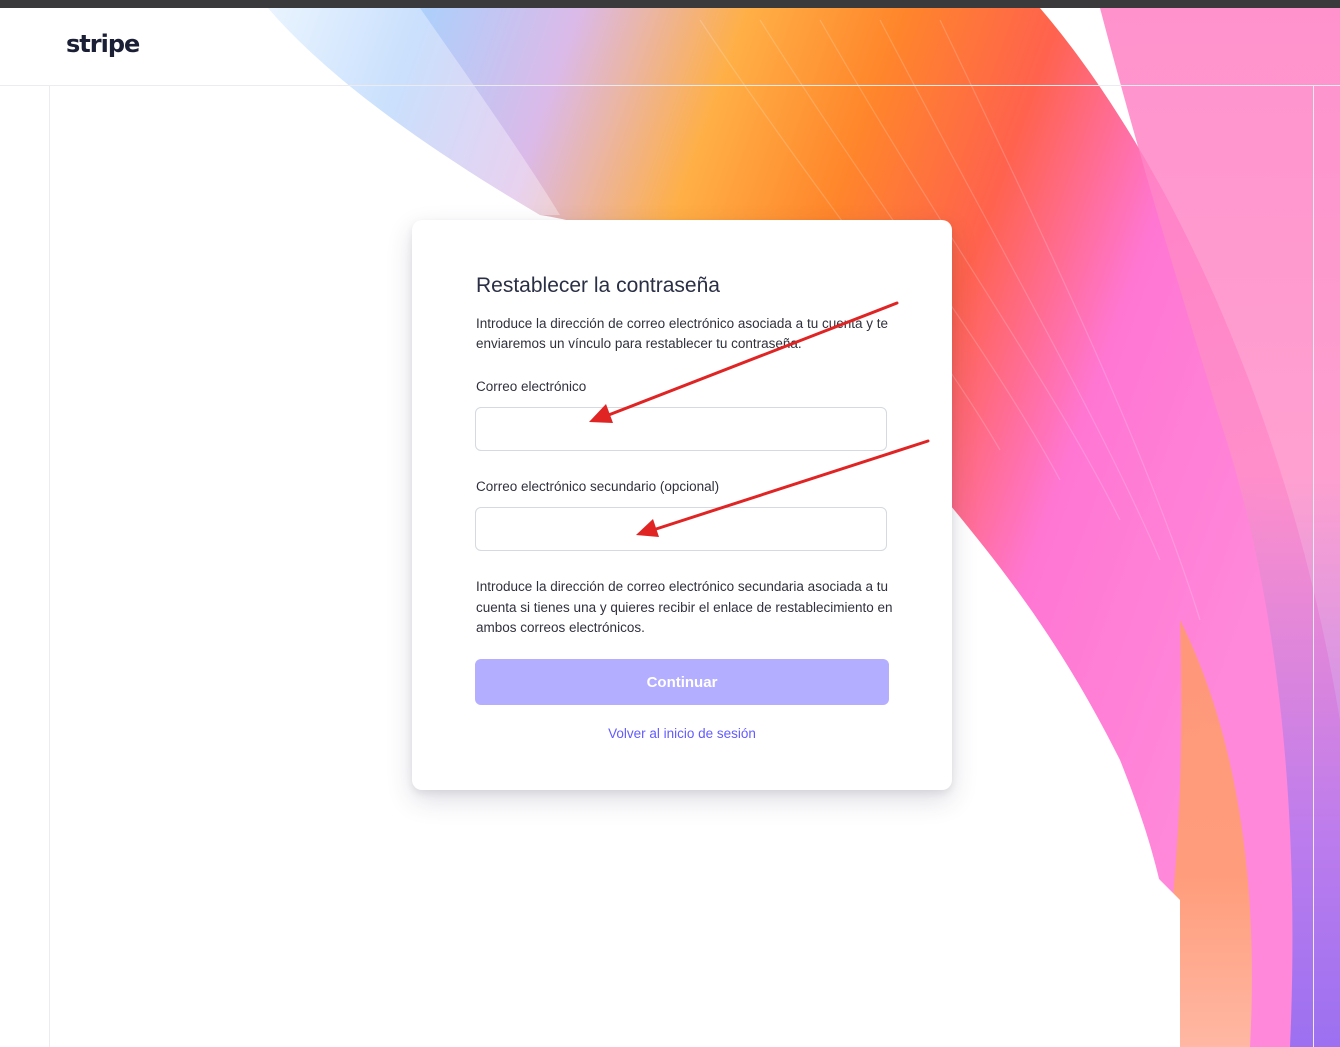 The height and width of the screenshot is (1047, 1340). I want to click on browser-top-strip, so click(670, 4).